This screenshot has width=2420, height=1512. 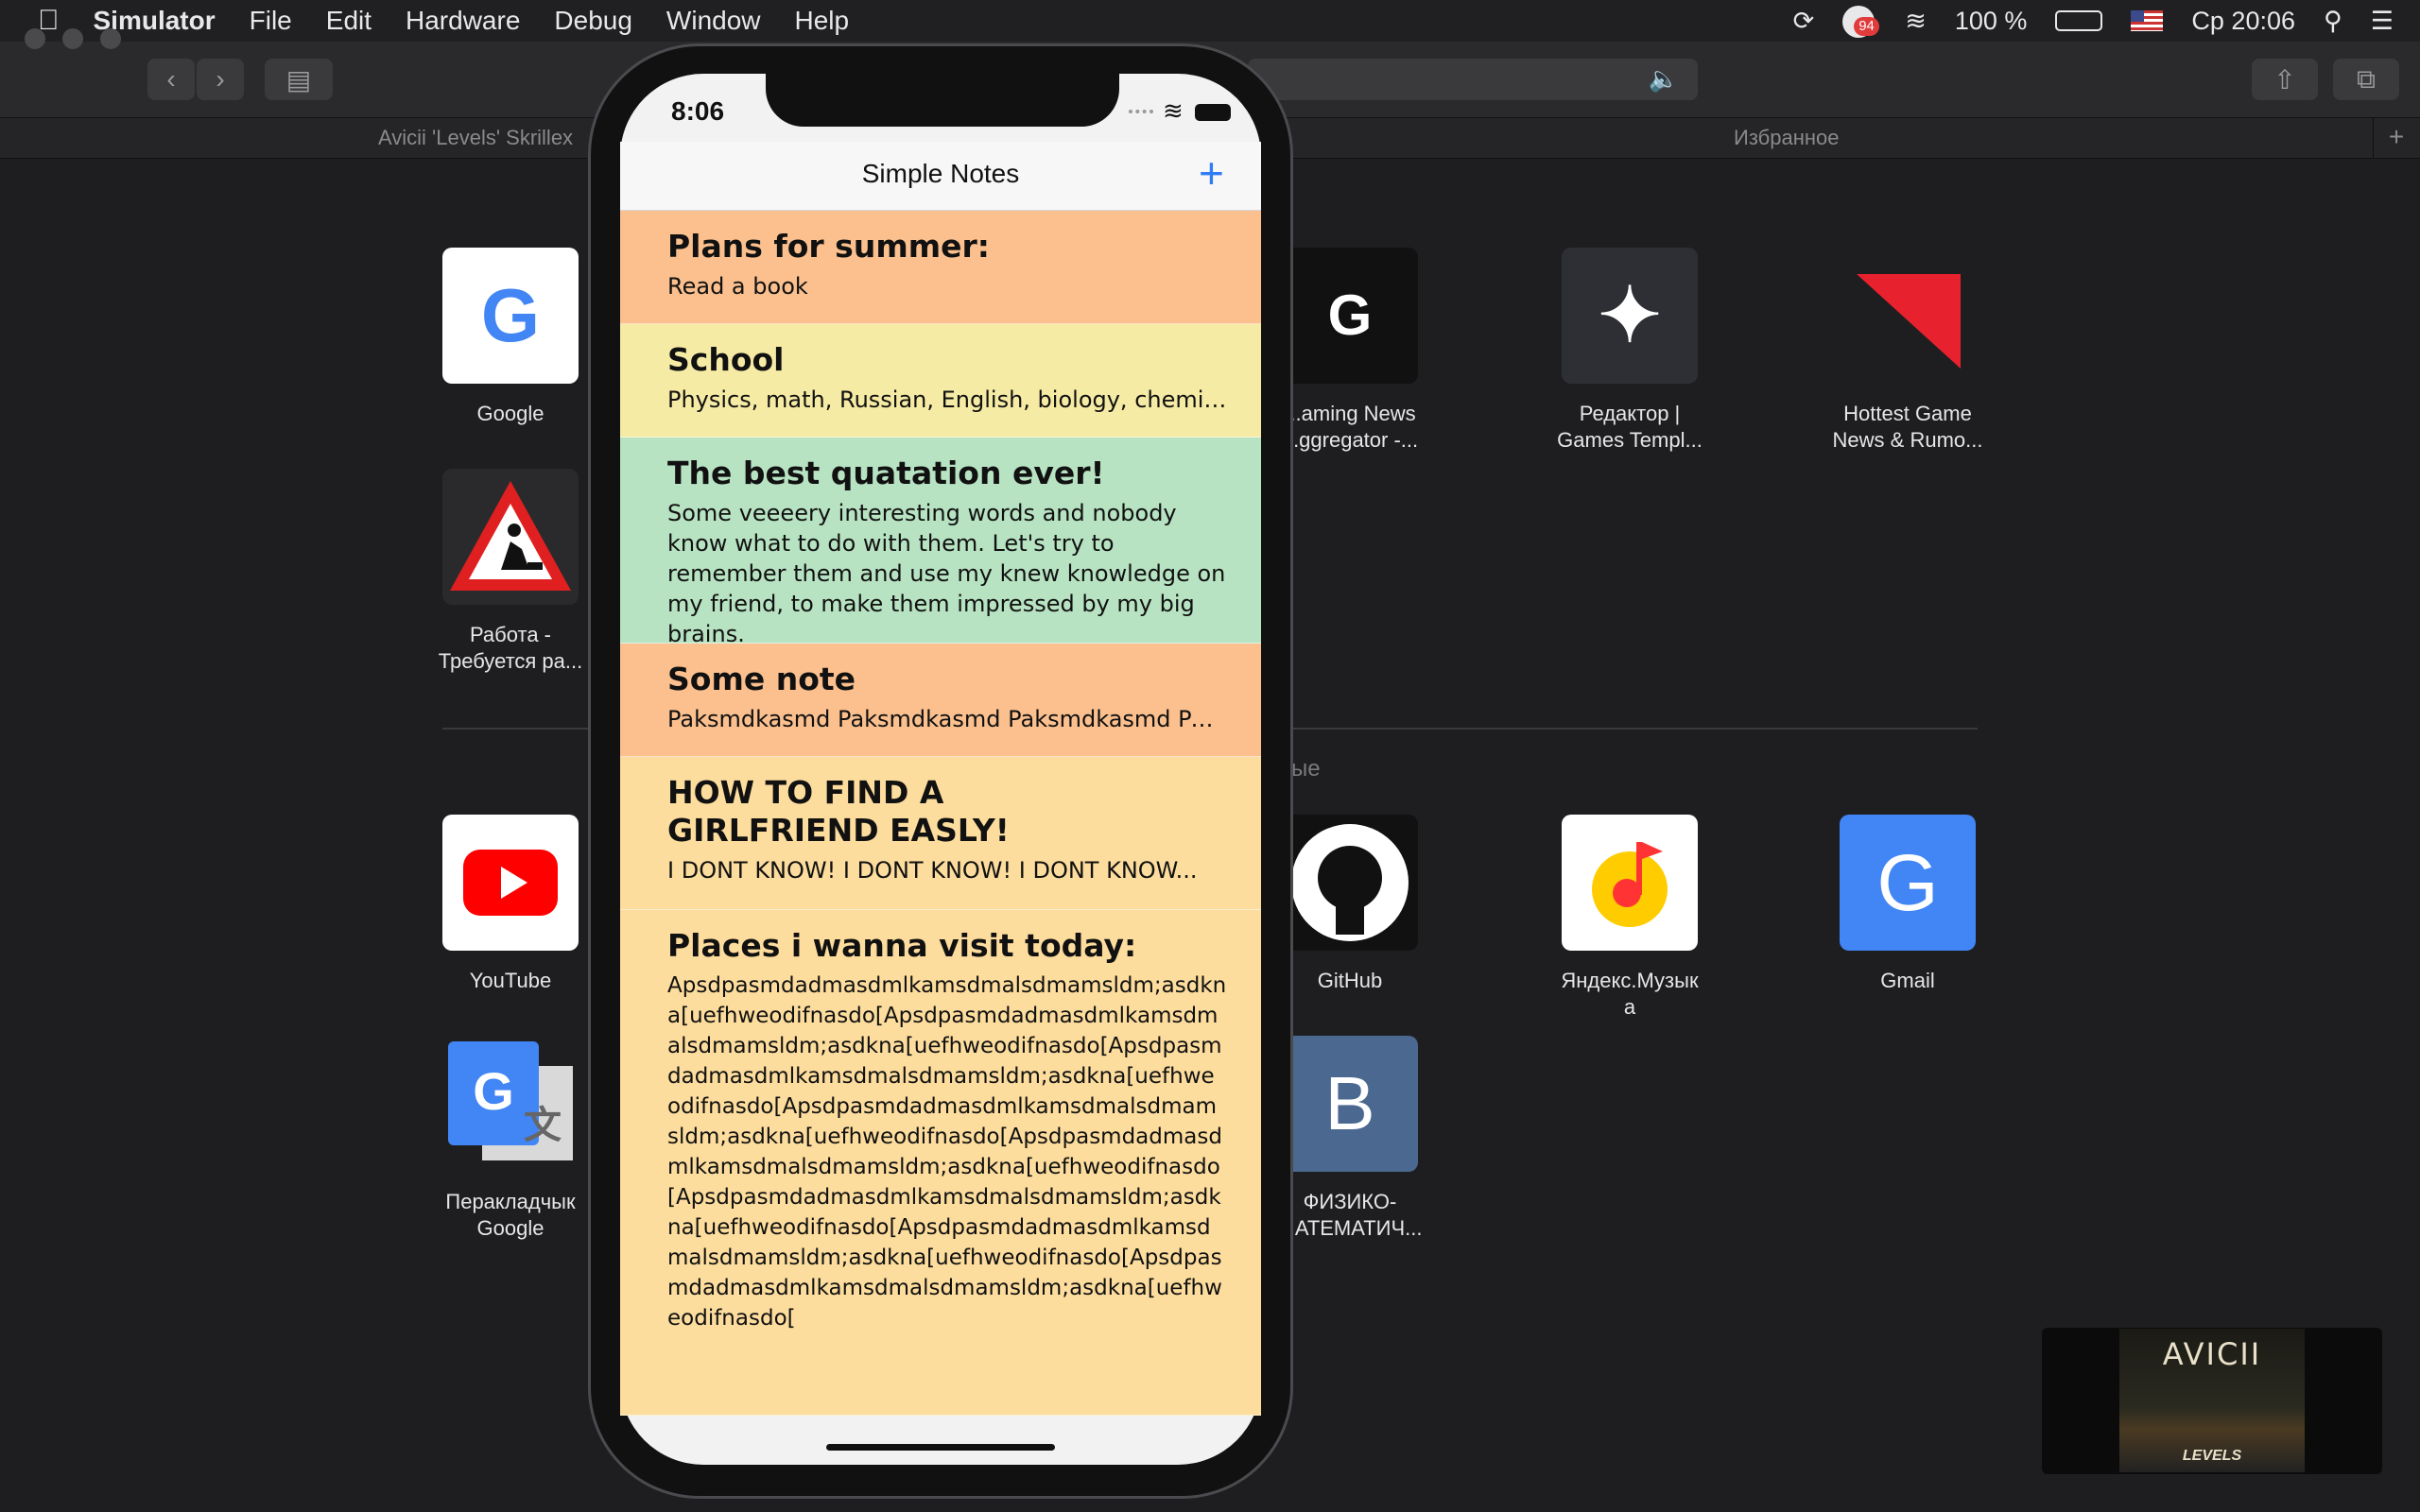 I want to click on back-icon: ‹, so click(x=171, y=79).